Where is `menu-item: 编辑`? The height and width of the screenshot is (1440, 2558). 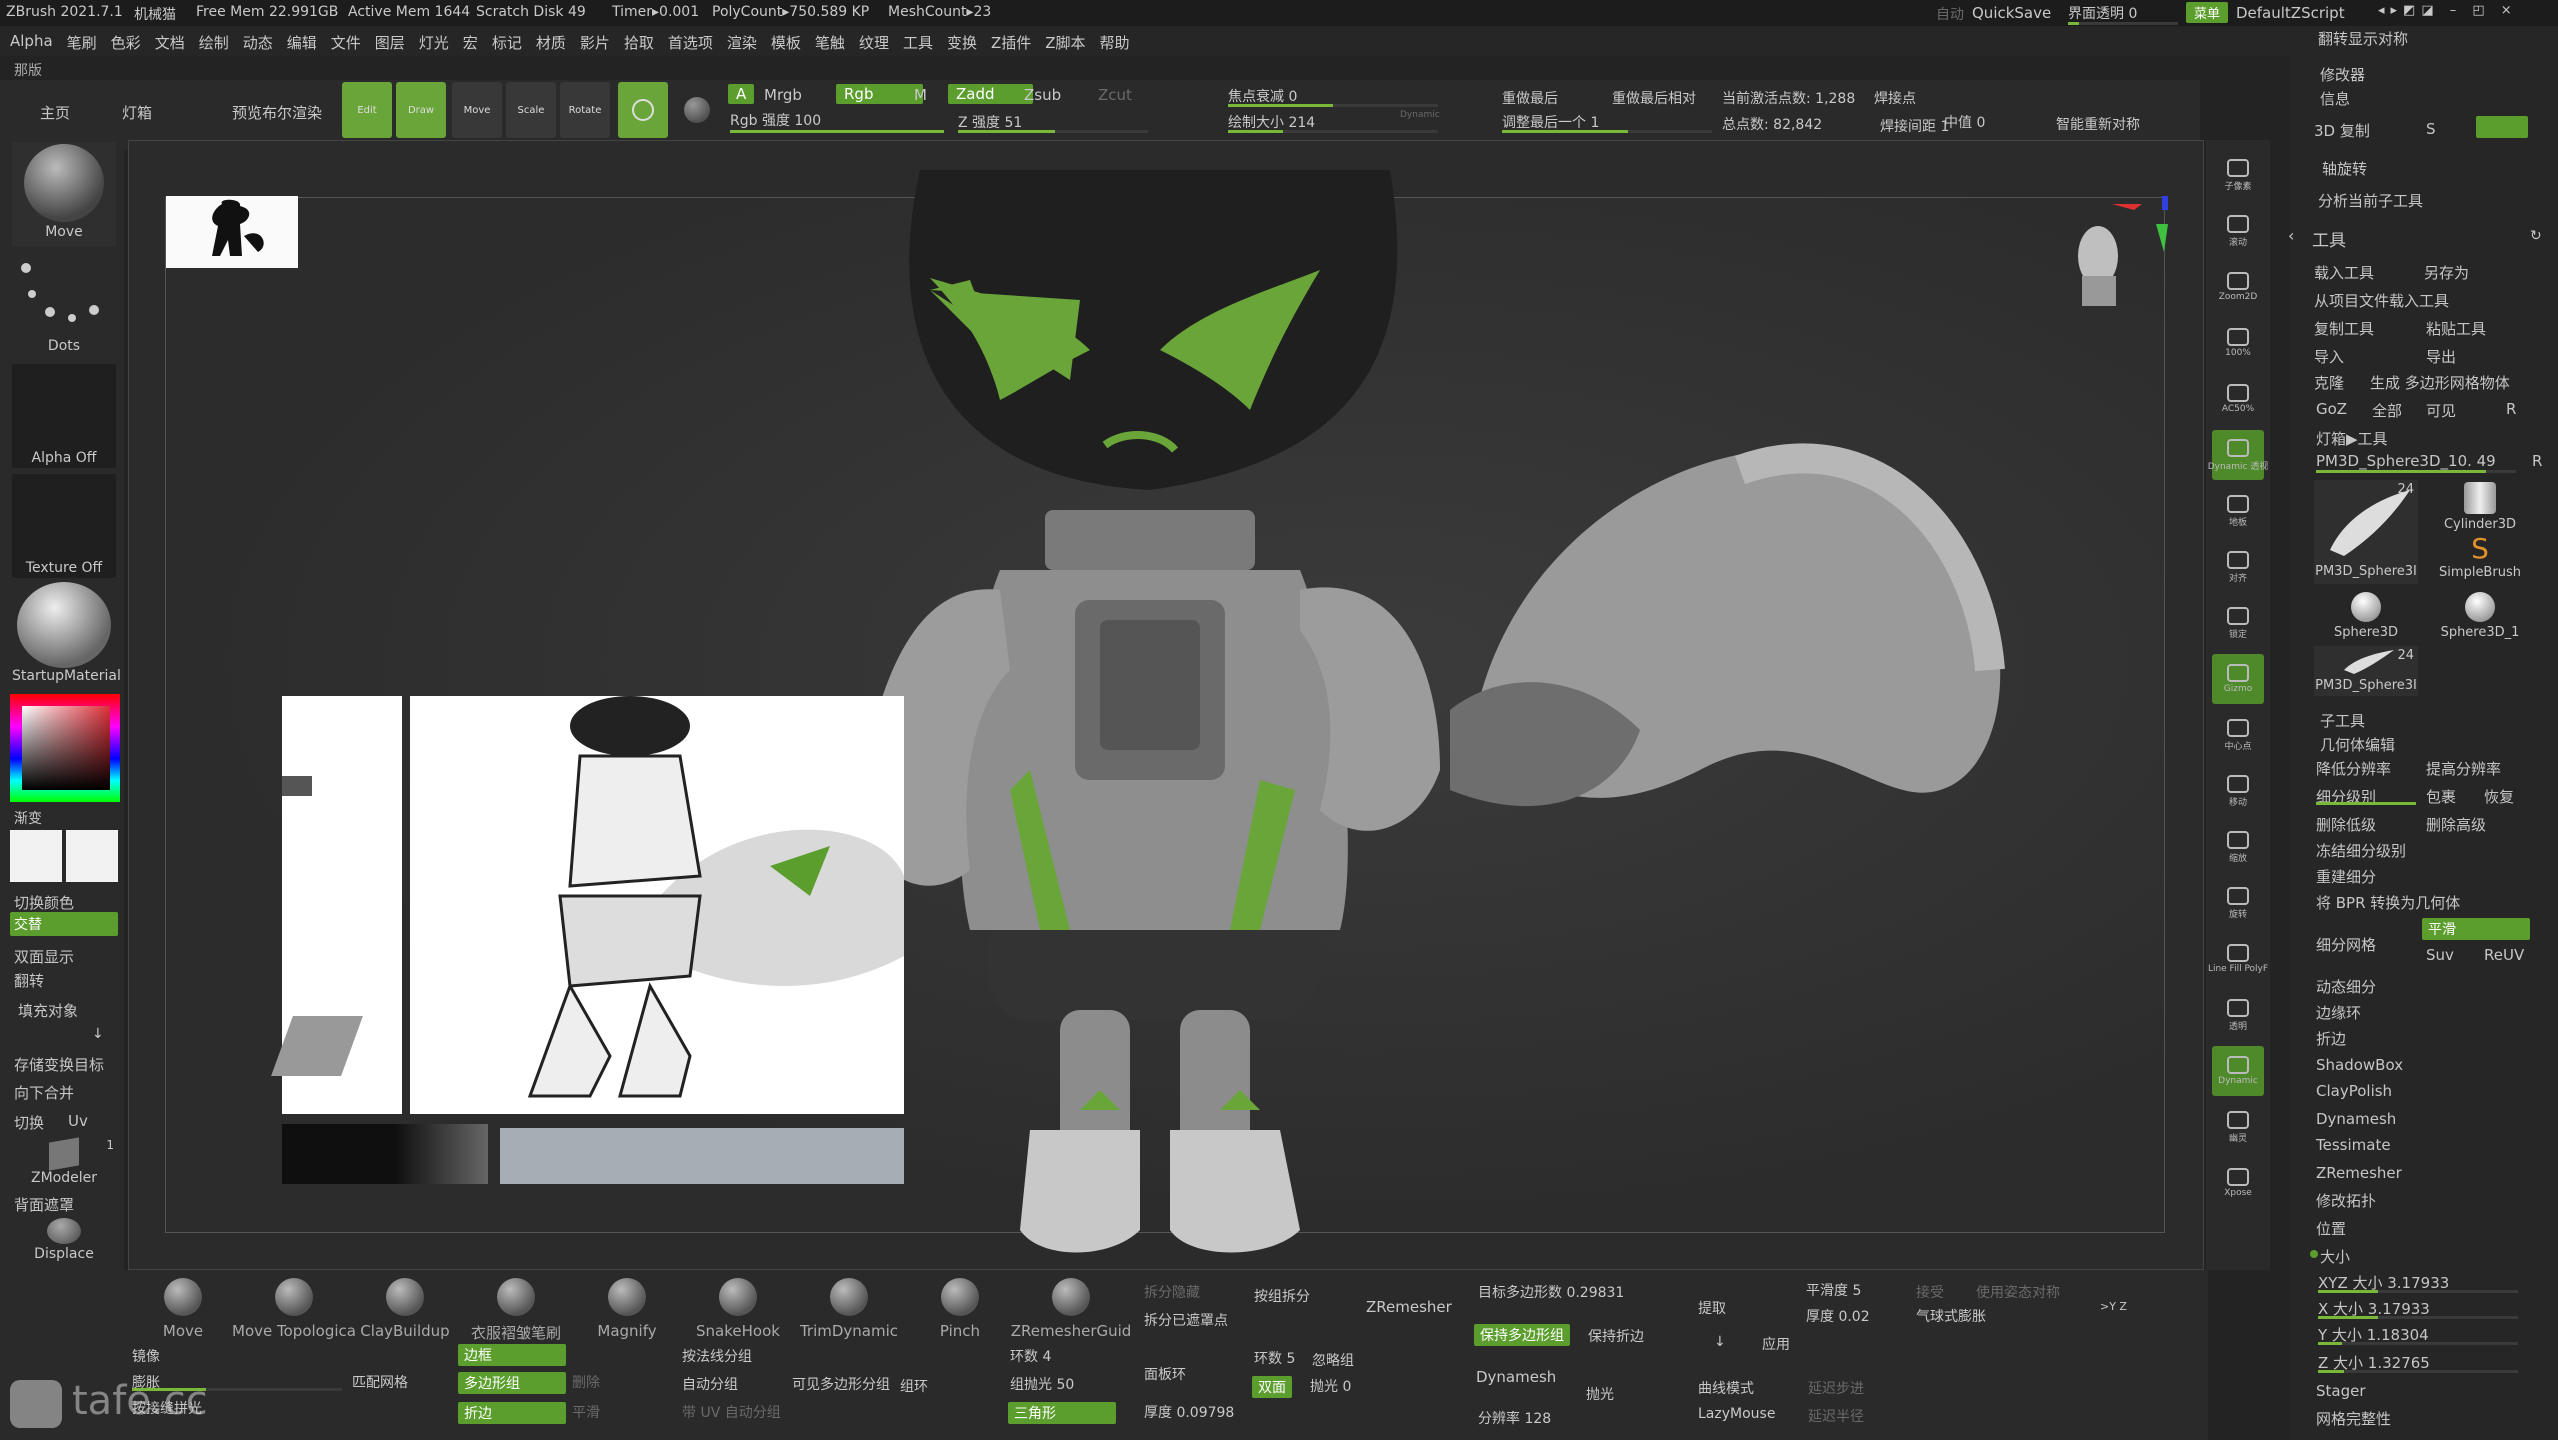 menu-item: 编辑 is located at coordinates (302, 42).